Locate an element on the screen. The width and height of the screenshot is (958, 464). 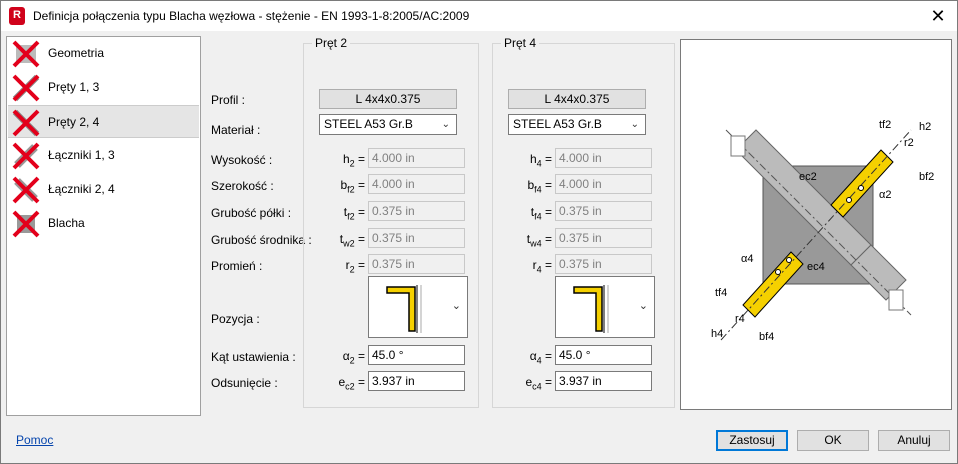
tree-item-laczniki-2-4: Łączniki 2, 4 is located at coordinates (103, 189).